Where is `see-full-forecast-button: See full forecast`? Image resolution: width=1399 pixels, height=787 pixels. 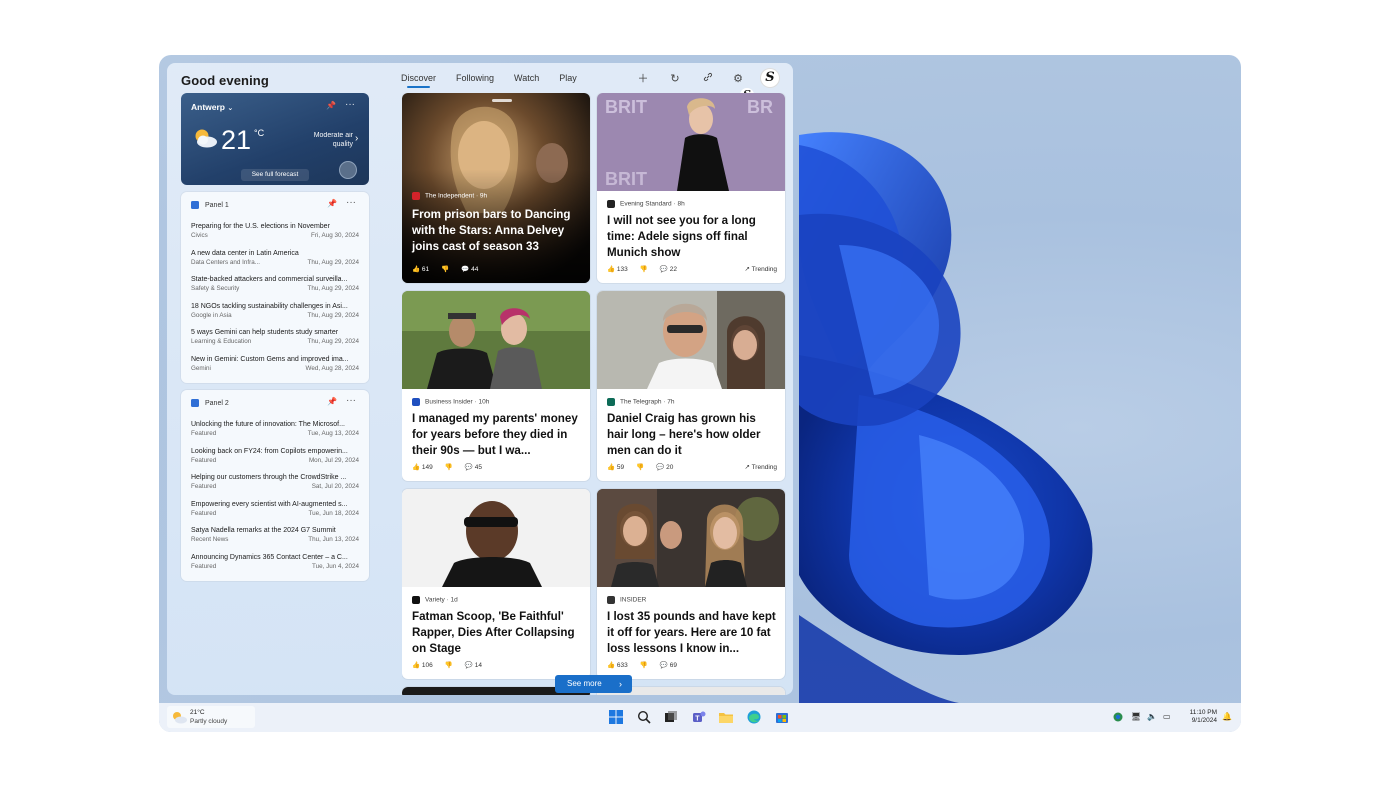
see-full-forecast-button: See full forecast is located at coordinates (275, 175).